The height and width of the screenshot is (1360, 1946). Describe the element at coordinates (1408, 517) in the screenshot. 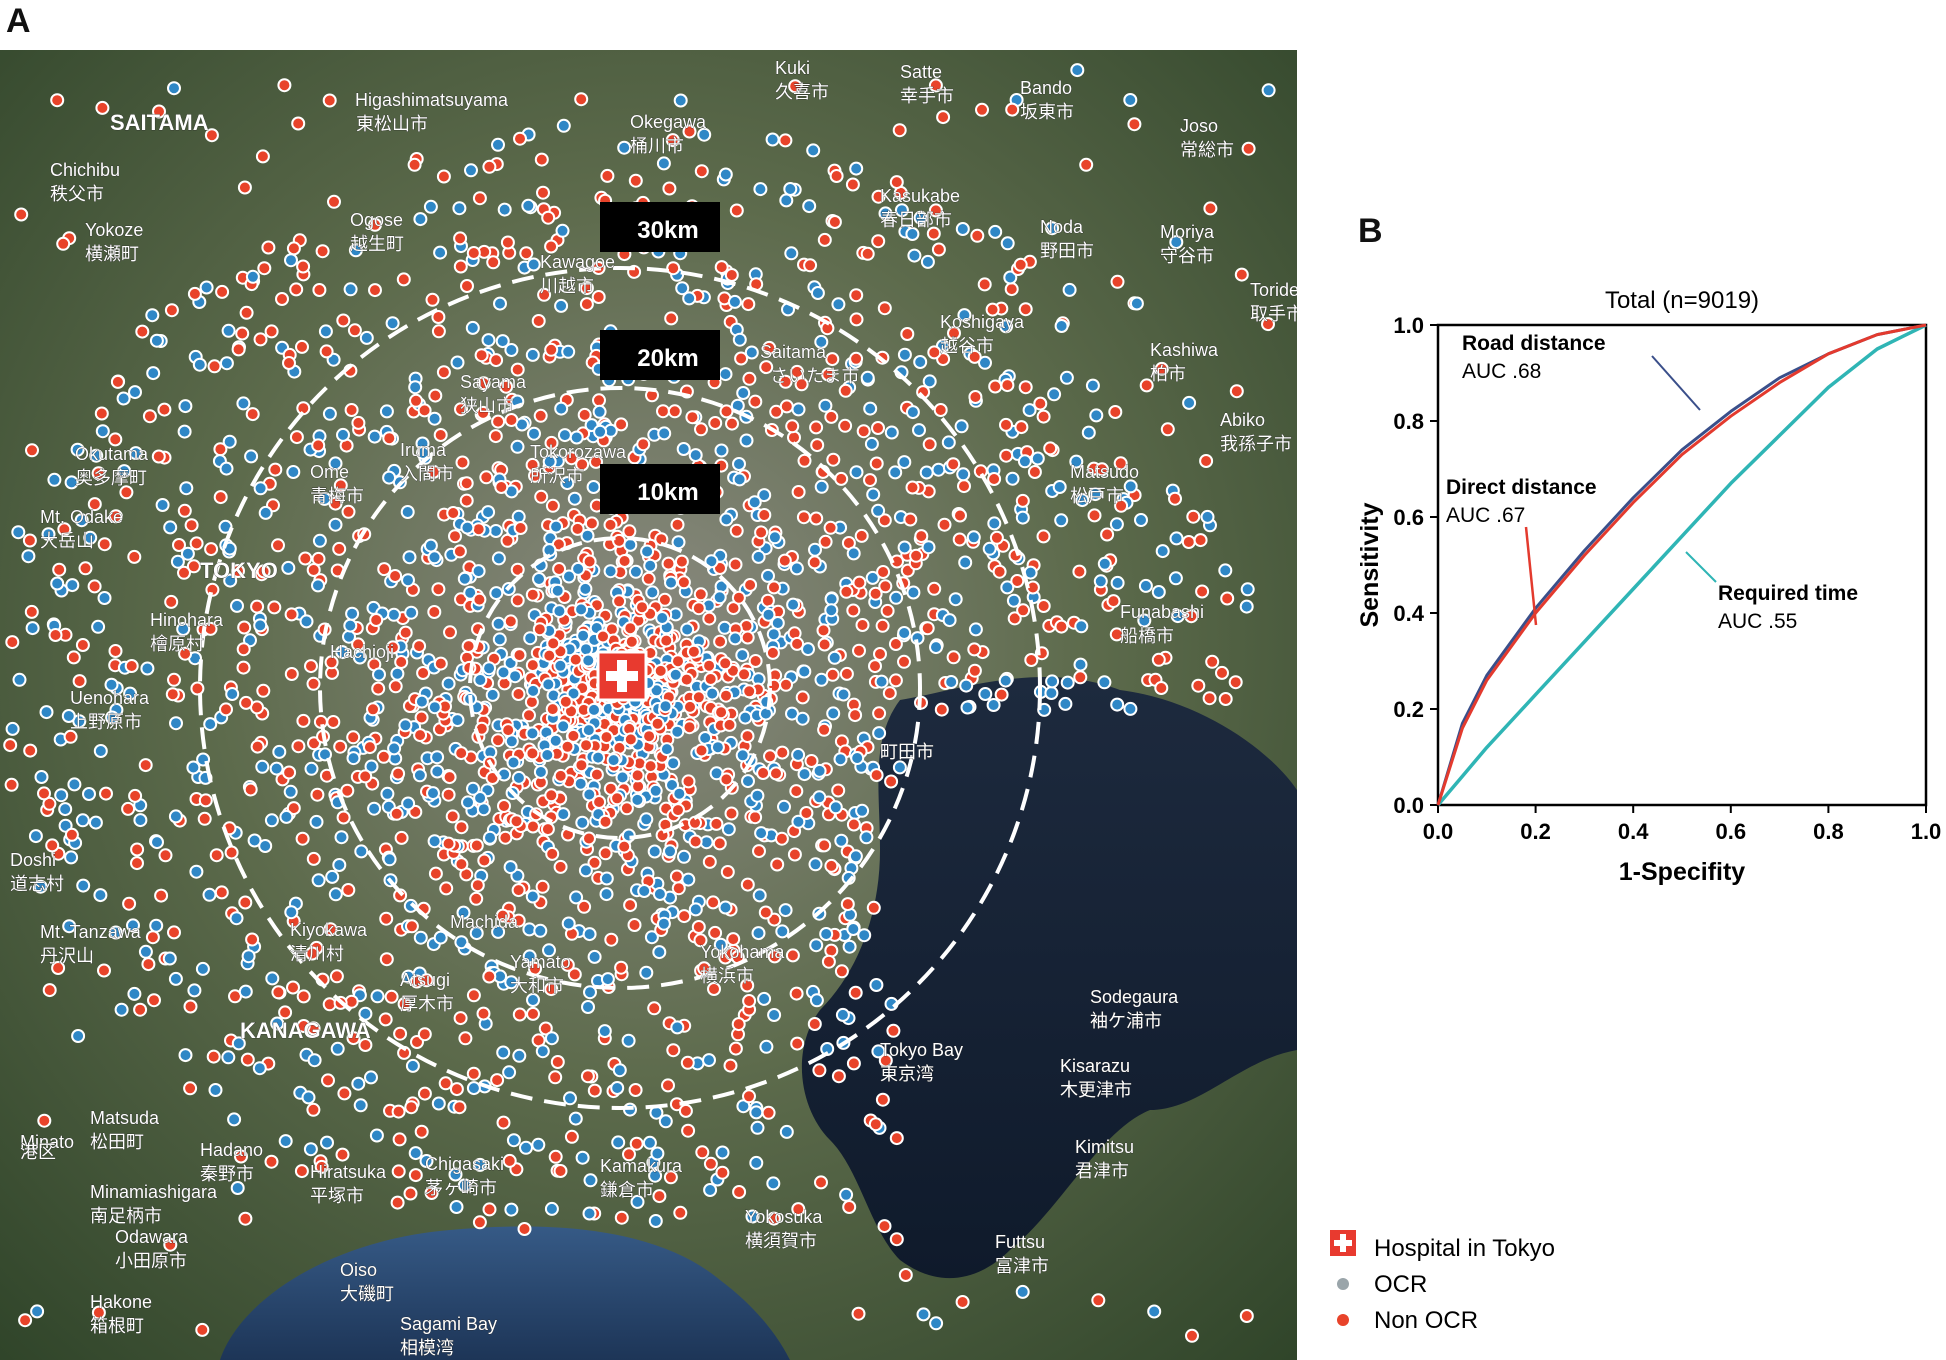

I see `y-tick-label: 0.6` at that location.